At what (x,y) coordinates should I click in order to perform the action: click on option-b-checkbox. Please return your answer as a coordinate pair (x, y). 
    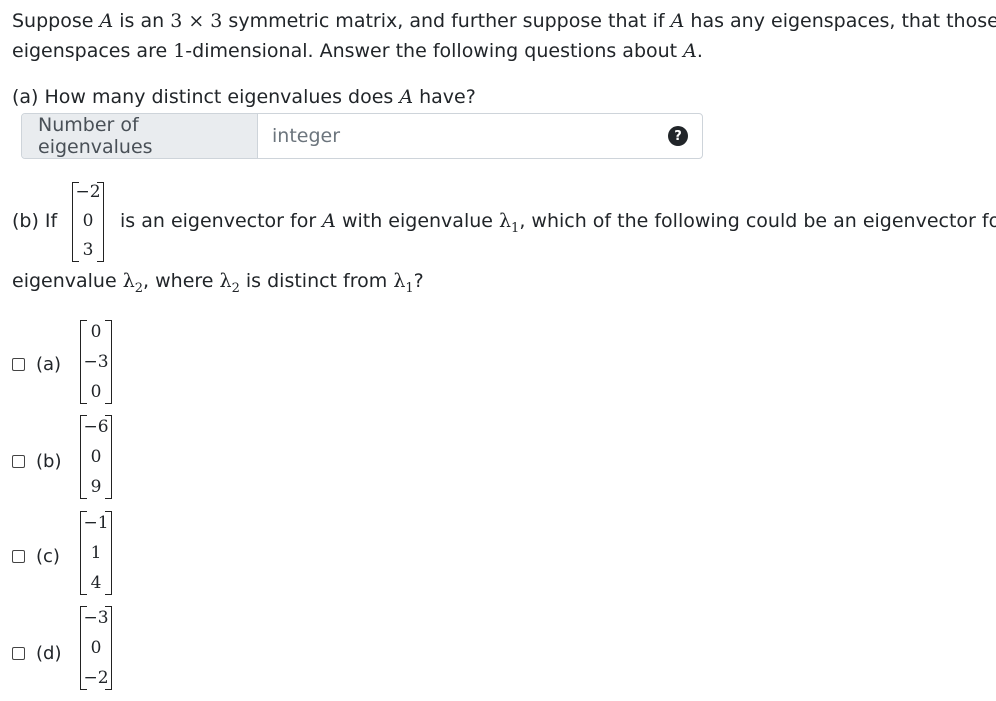
    Looking at the image, I should click on (18, 461).